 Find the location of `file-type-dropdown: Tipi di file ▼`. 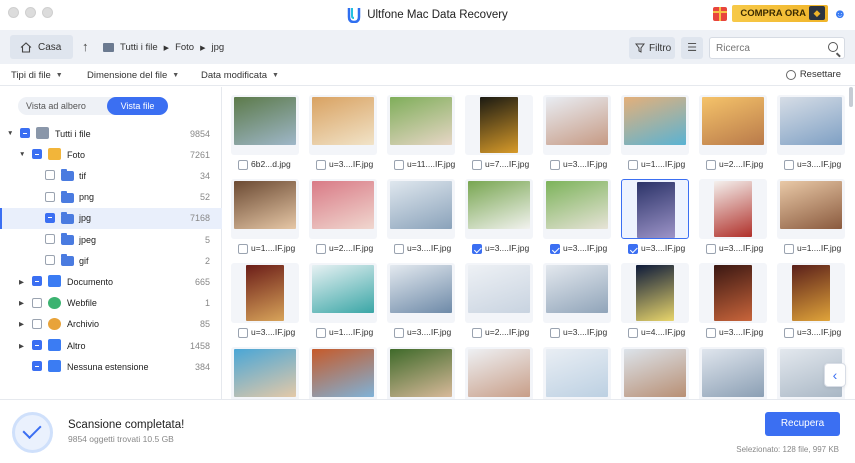

file-type-dropdown: Tipi di file ▼ is located at coordinates (37, 75).